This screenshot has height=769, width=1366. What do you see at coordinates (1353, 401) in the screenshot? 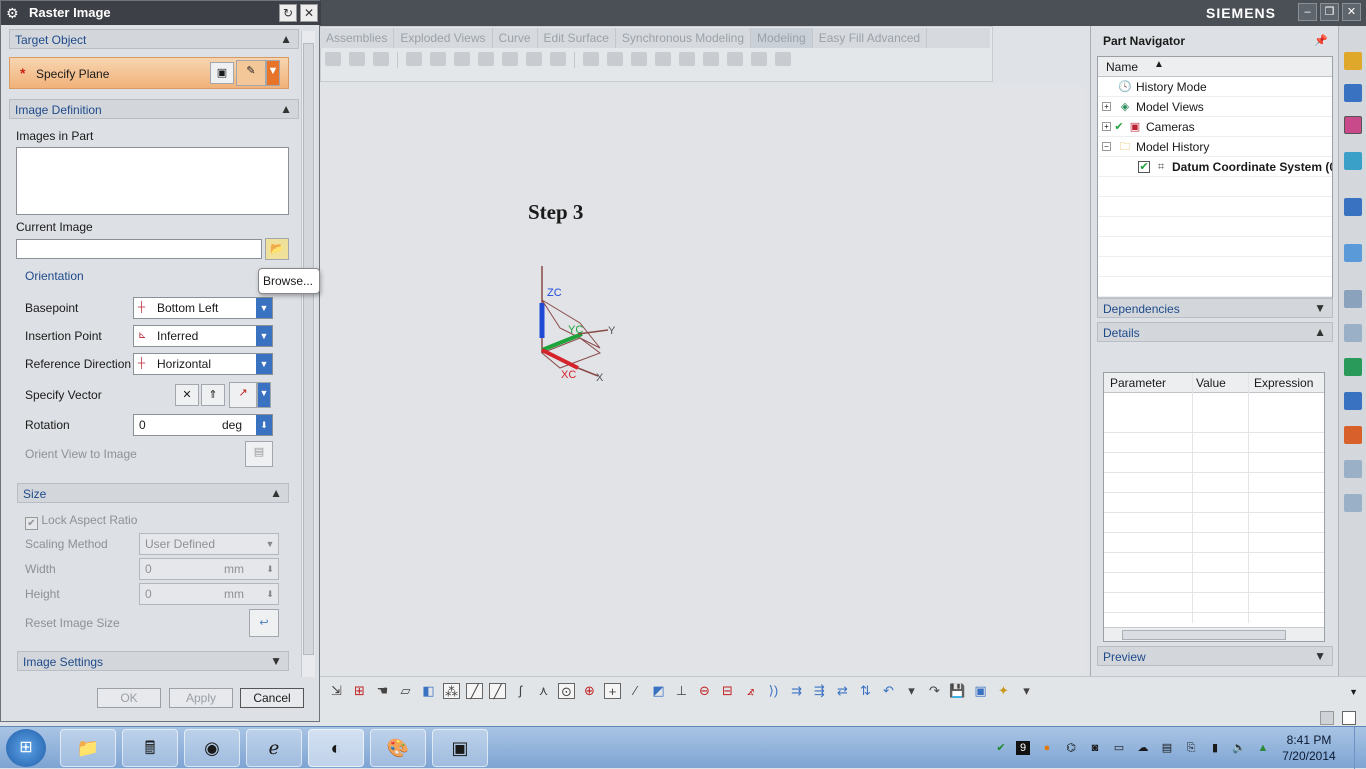
I see `roles-icon` at bounding box center [1353, 401].